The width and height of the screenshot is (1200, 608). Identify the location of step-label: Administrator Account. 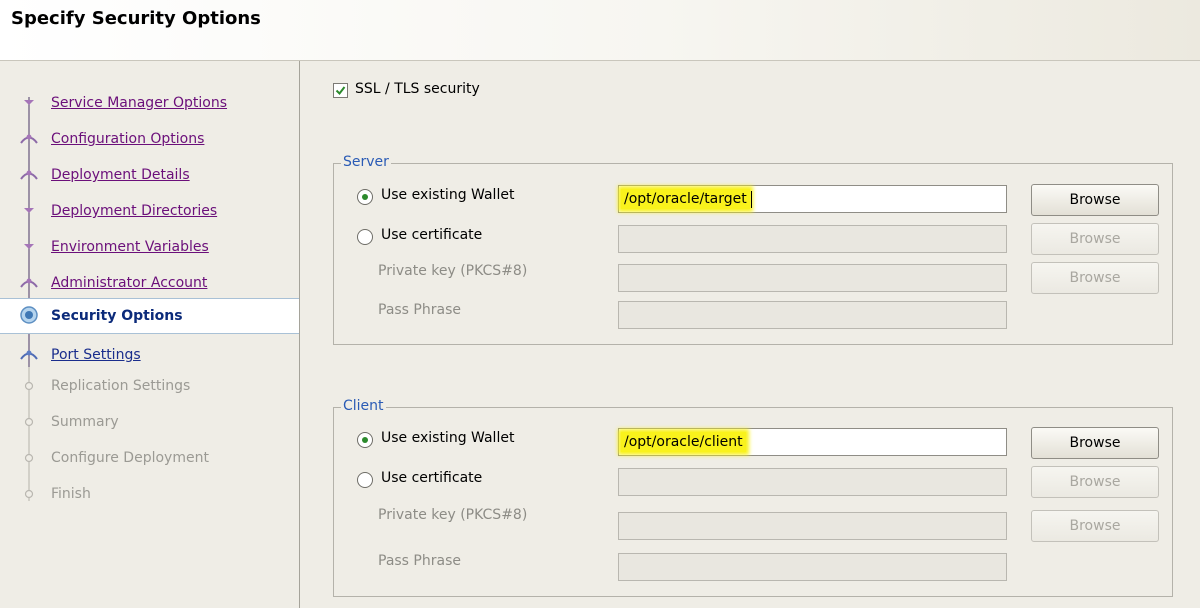
(129, 283).